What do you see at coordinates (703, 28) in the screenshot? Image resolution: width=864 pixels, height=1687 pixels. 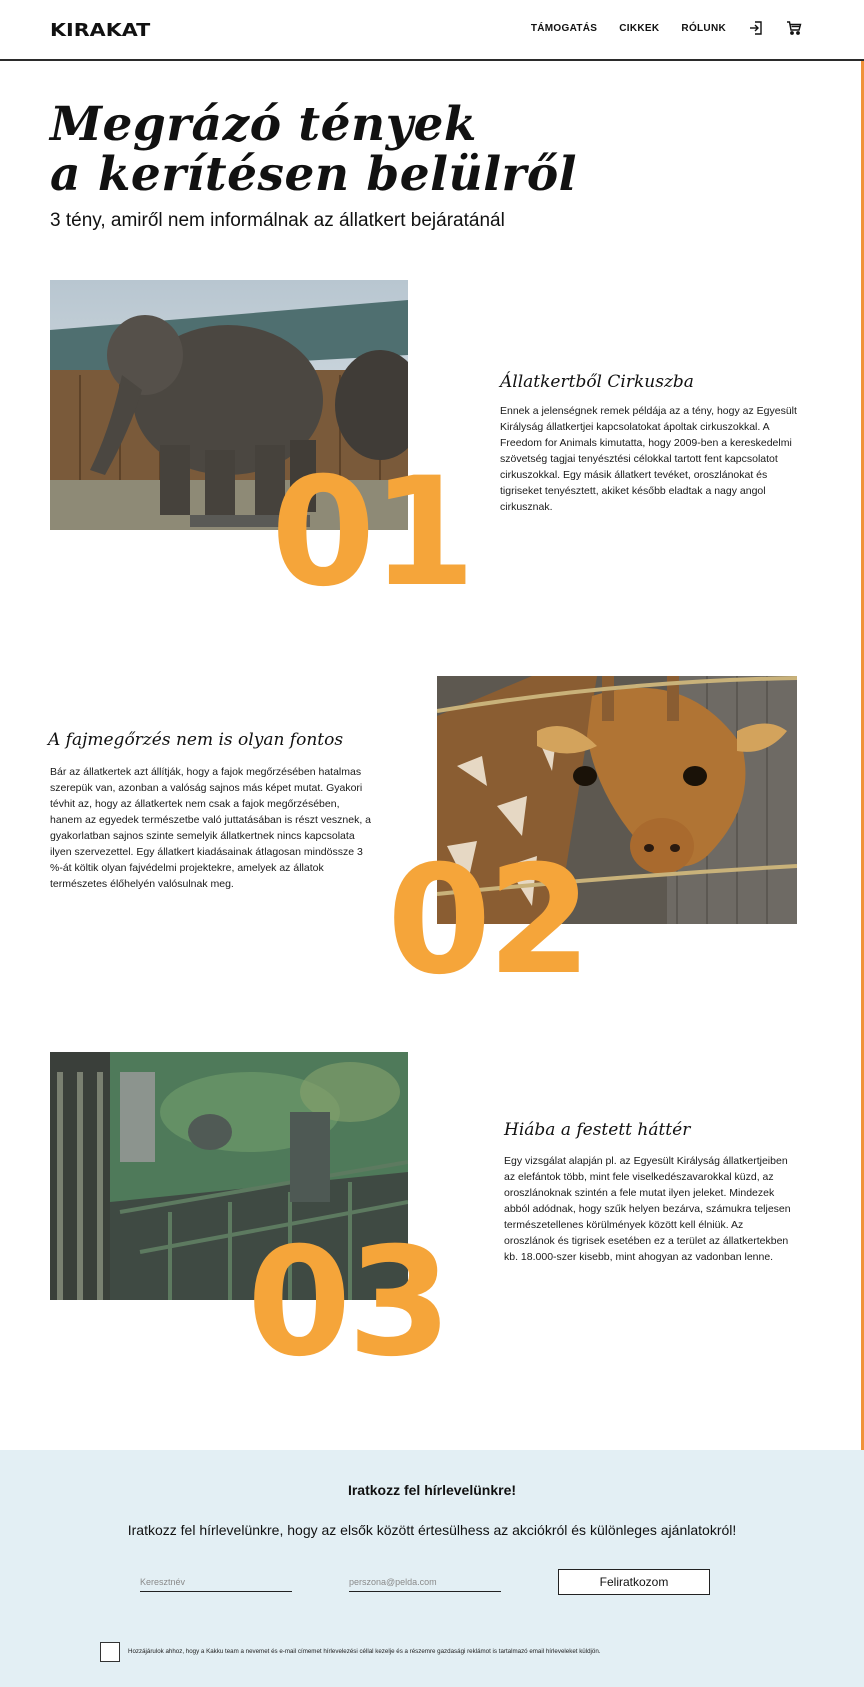 I see `nav-link-about: RÓLUNK` at bounding box center [703, 28].